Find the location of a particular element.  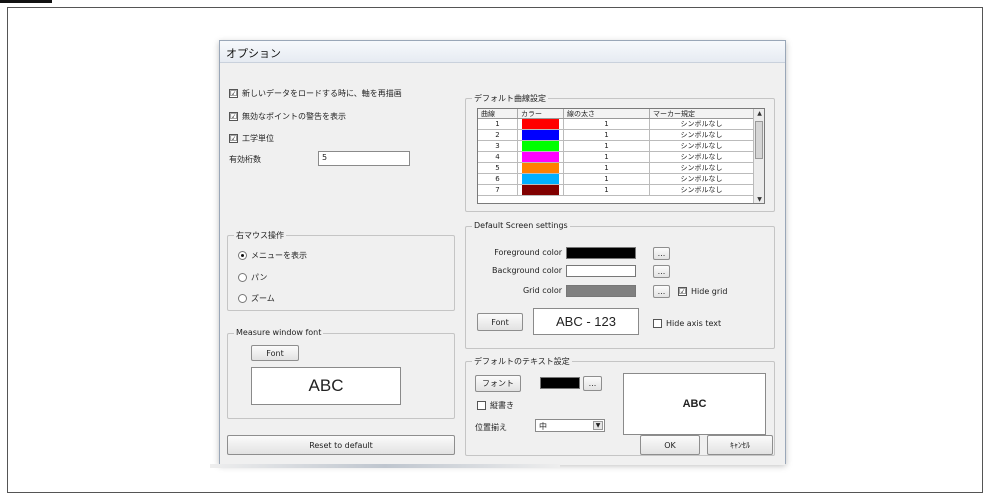

cancel-button: ｷｬﾝｾﾙ is located at coordinates (740, 445).